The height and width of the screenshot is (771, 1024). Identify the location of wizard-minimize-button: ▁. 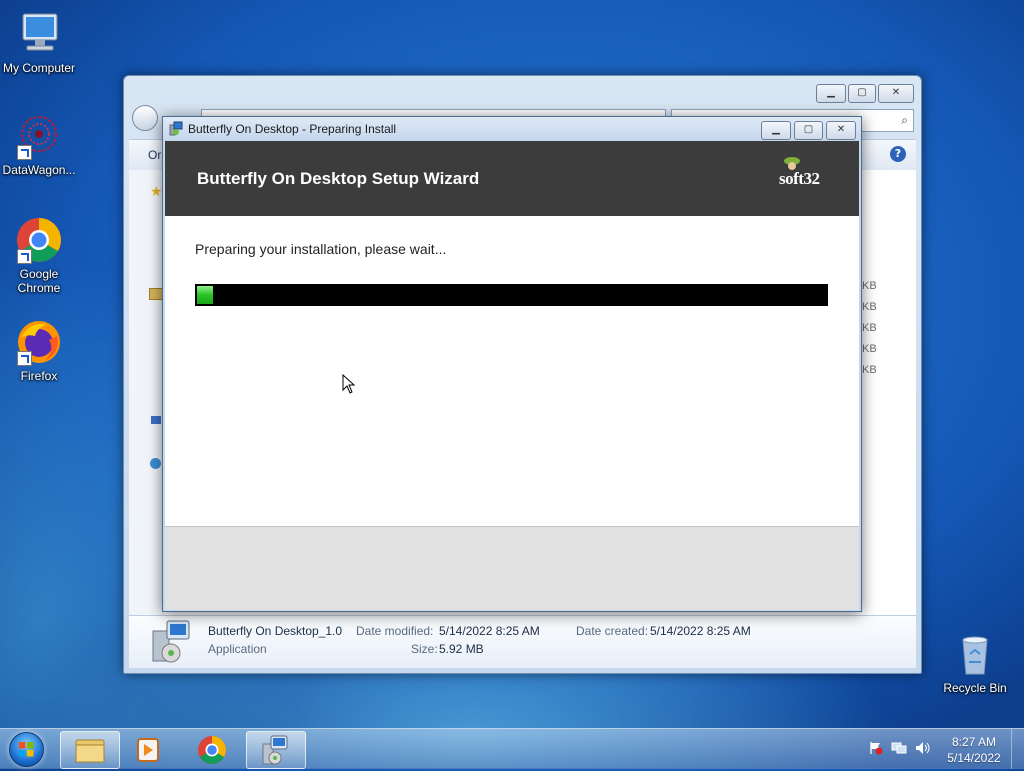
(776, 130).